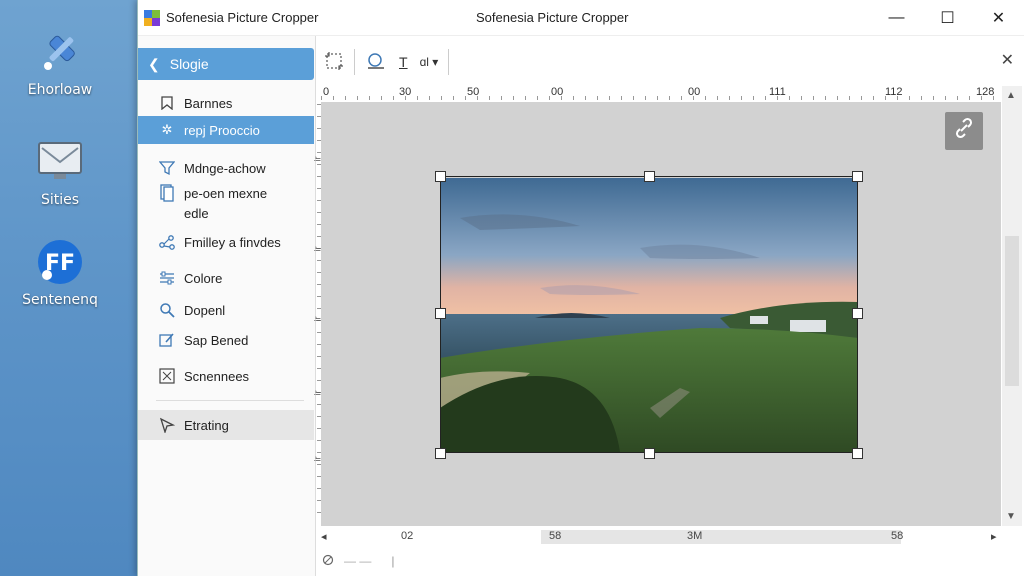  I want to click on link-icon, so click(964, 131).